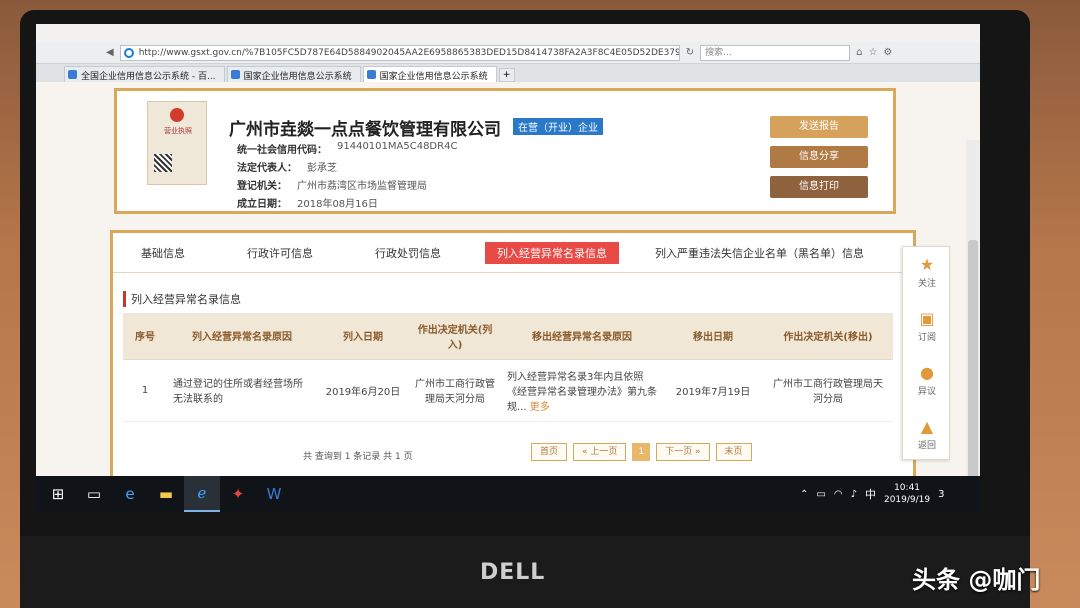 The image size is (1080, 608). What do you see at coordinates (145, 390) in the screenshot?
I see `cell-no: 1` at bounding box center [145, 390].